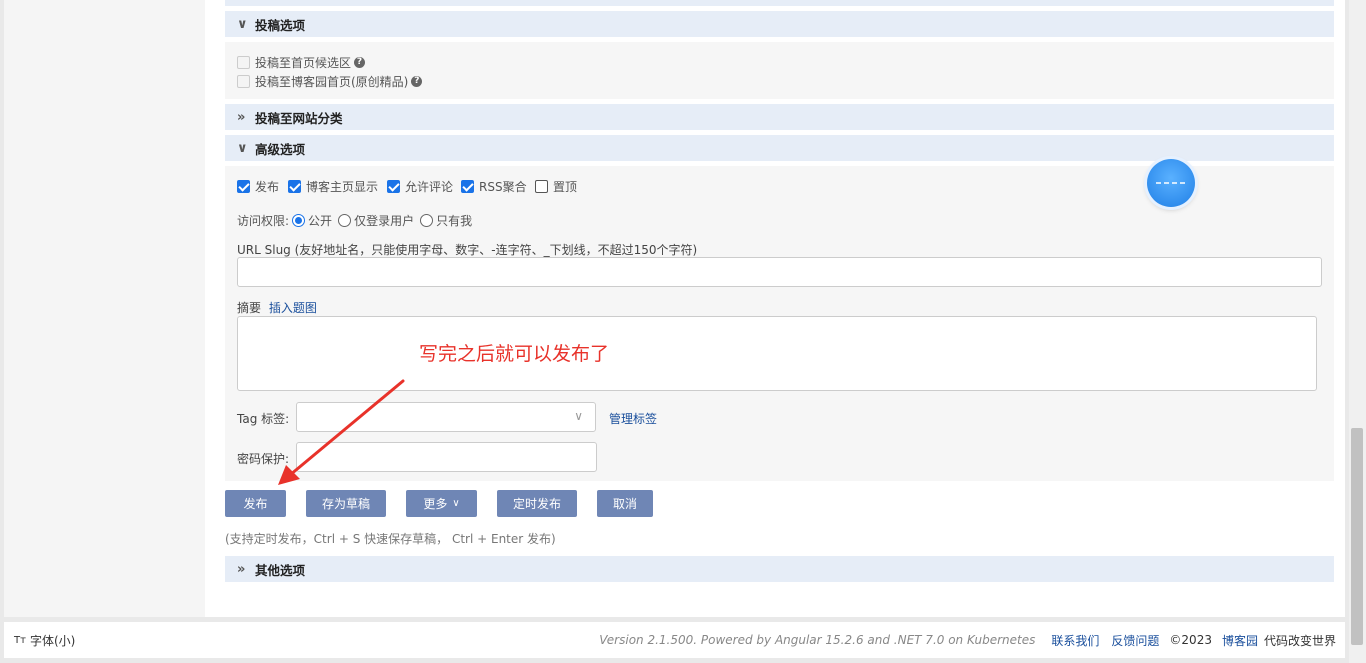  I want to click on section-advanced: ∨ 高级选项, so click(779, 148).